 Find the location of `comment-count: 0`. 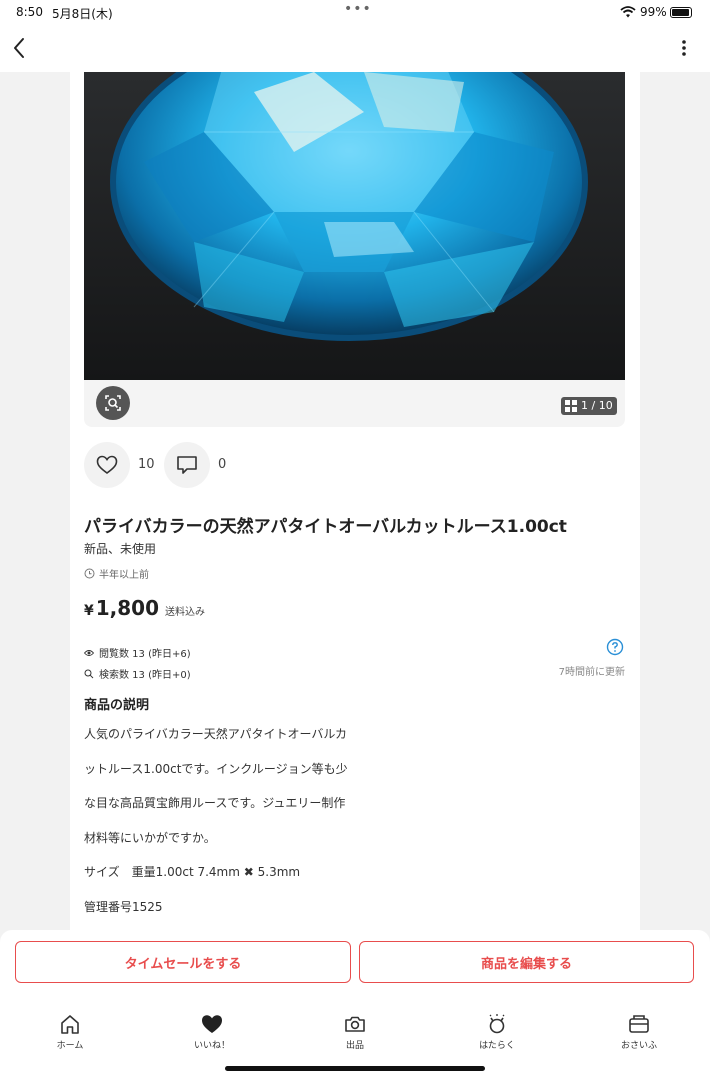

comment-count: 0 is located at coordinates (222, 464).